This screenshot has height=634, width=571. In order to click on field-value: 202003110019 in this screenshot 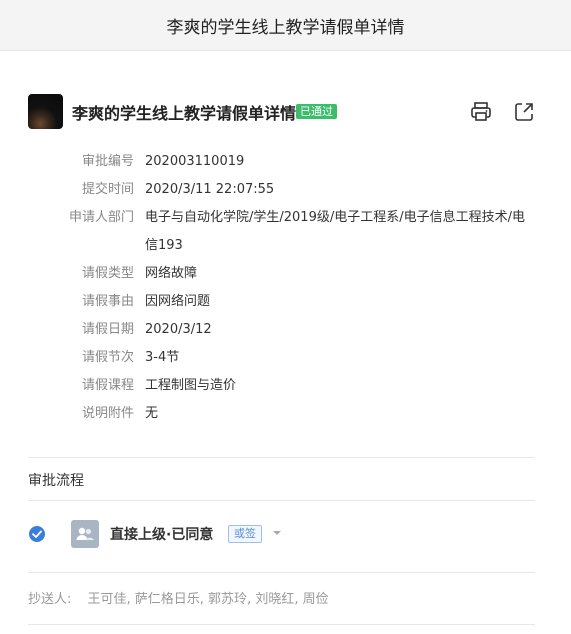, I will do `click(195, 161)`.